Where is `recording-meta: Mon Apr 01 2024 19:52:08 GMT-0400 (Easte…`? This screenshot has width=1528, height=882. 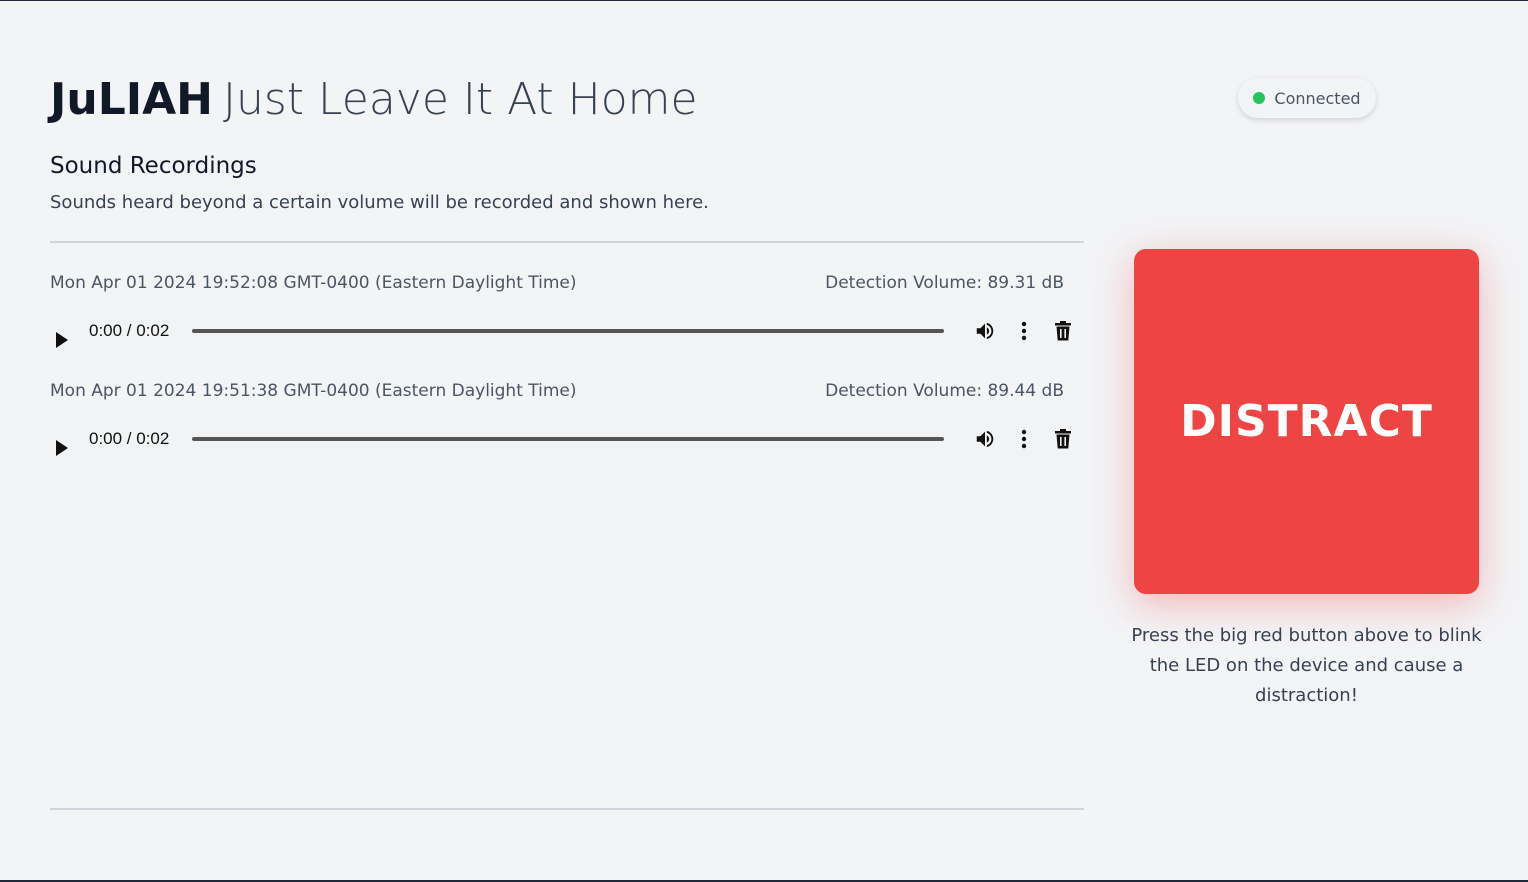
recording-meta: Mon Apr 01 2024 19:52:08 GMT-0400 (Easte… is located at coordinates (557, 283).